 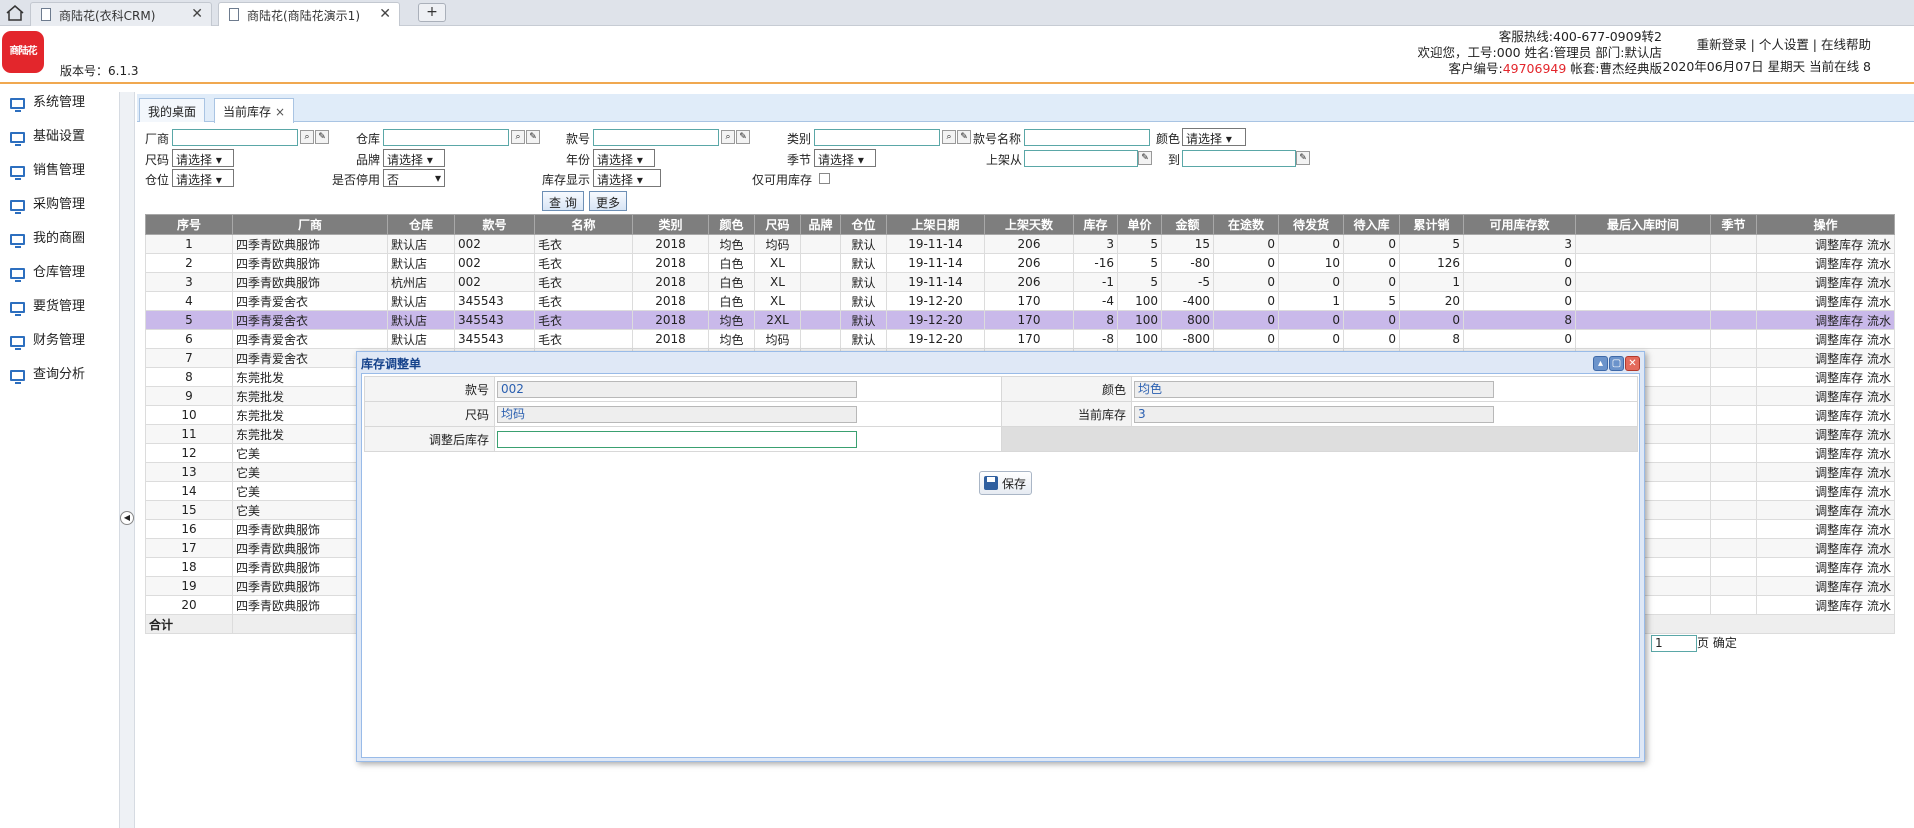 What do you see at coordinates (1600, 363) in the screenshot?
I see `collapse-icon: ▴` at bounding box center [1600, 363].